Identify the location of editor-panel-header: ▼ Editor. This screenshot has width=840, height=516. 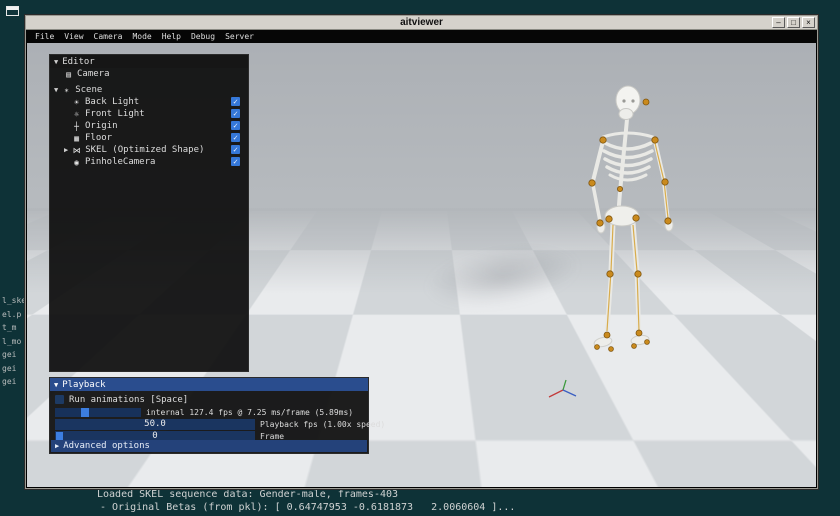
(149, 61).